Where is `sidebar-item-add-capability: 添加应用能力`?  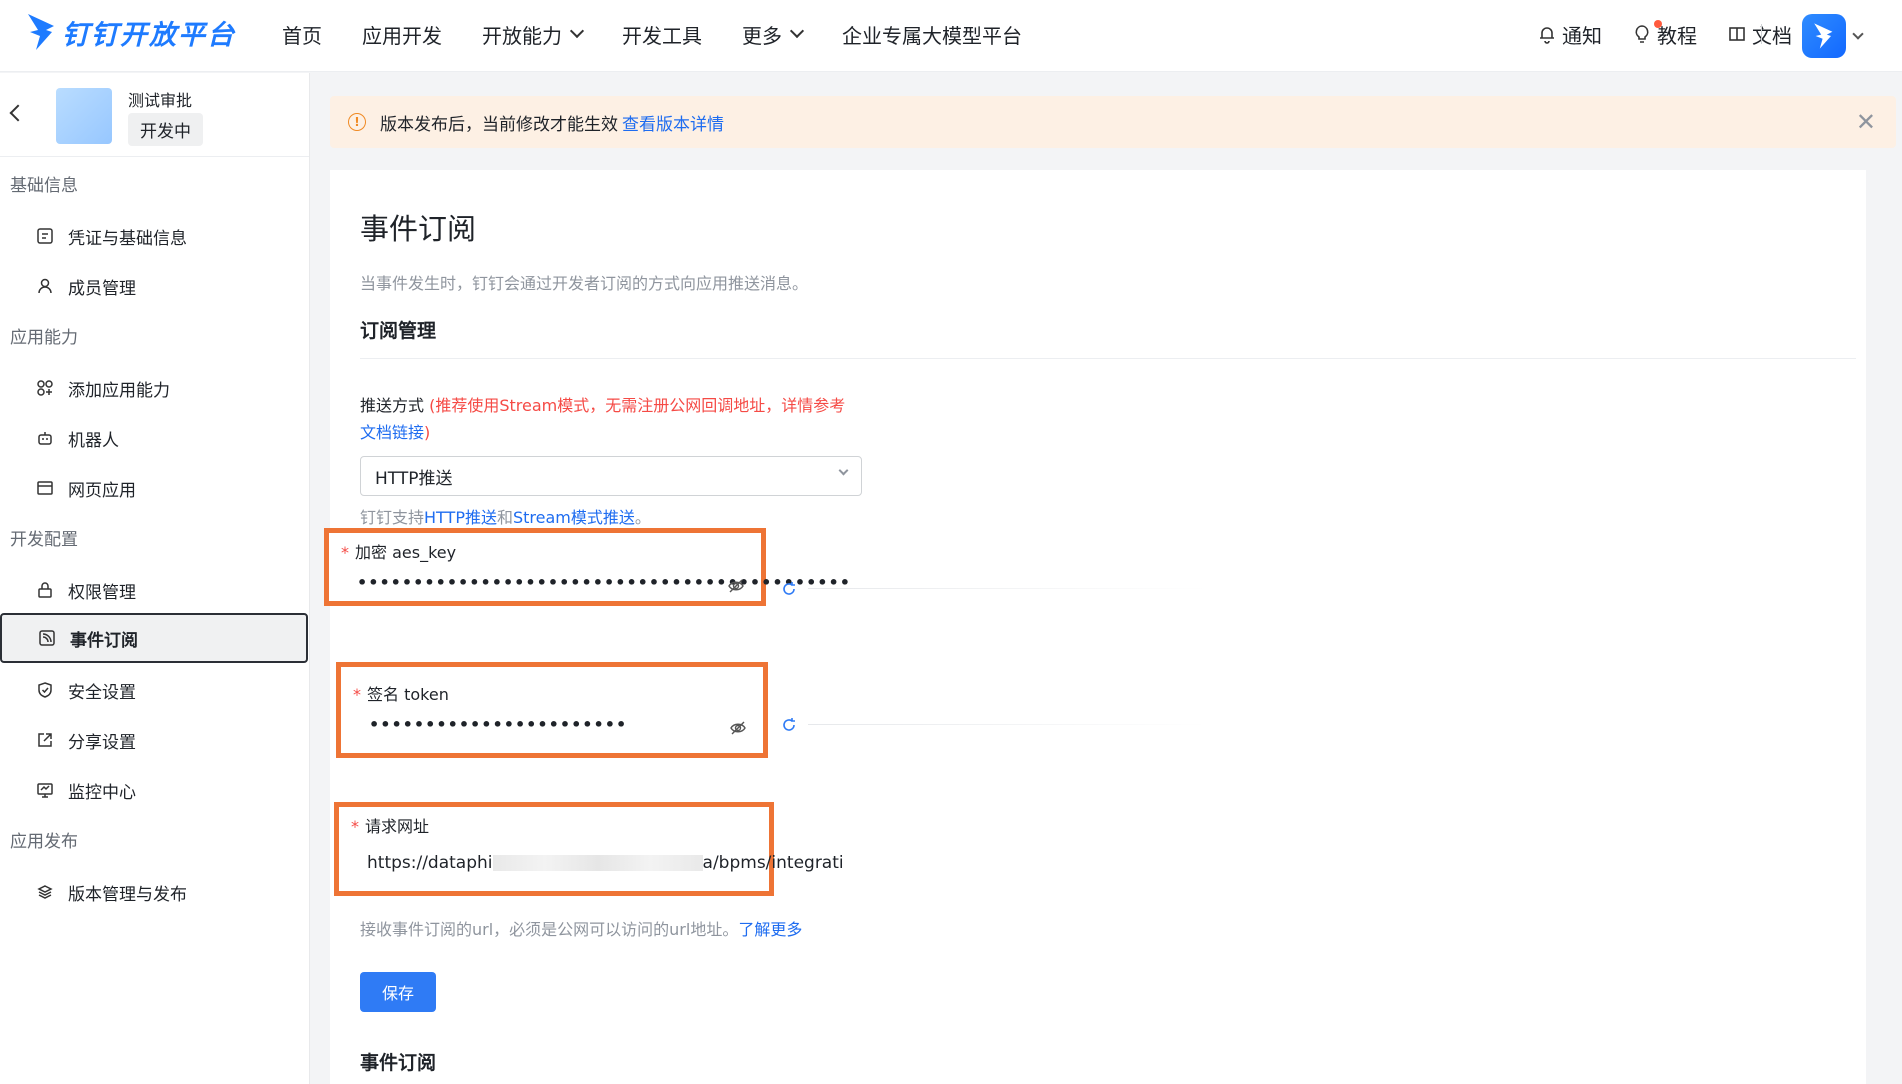
sidebar-item-add-capability: 添加应用能力 is located at coordinates (154, 388).